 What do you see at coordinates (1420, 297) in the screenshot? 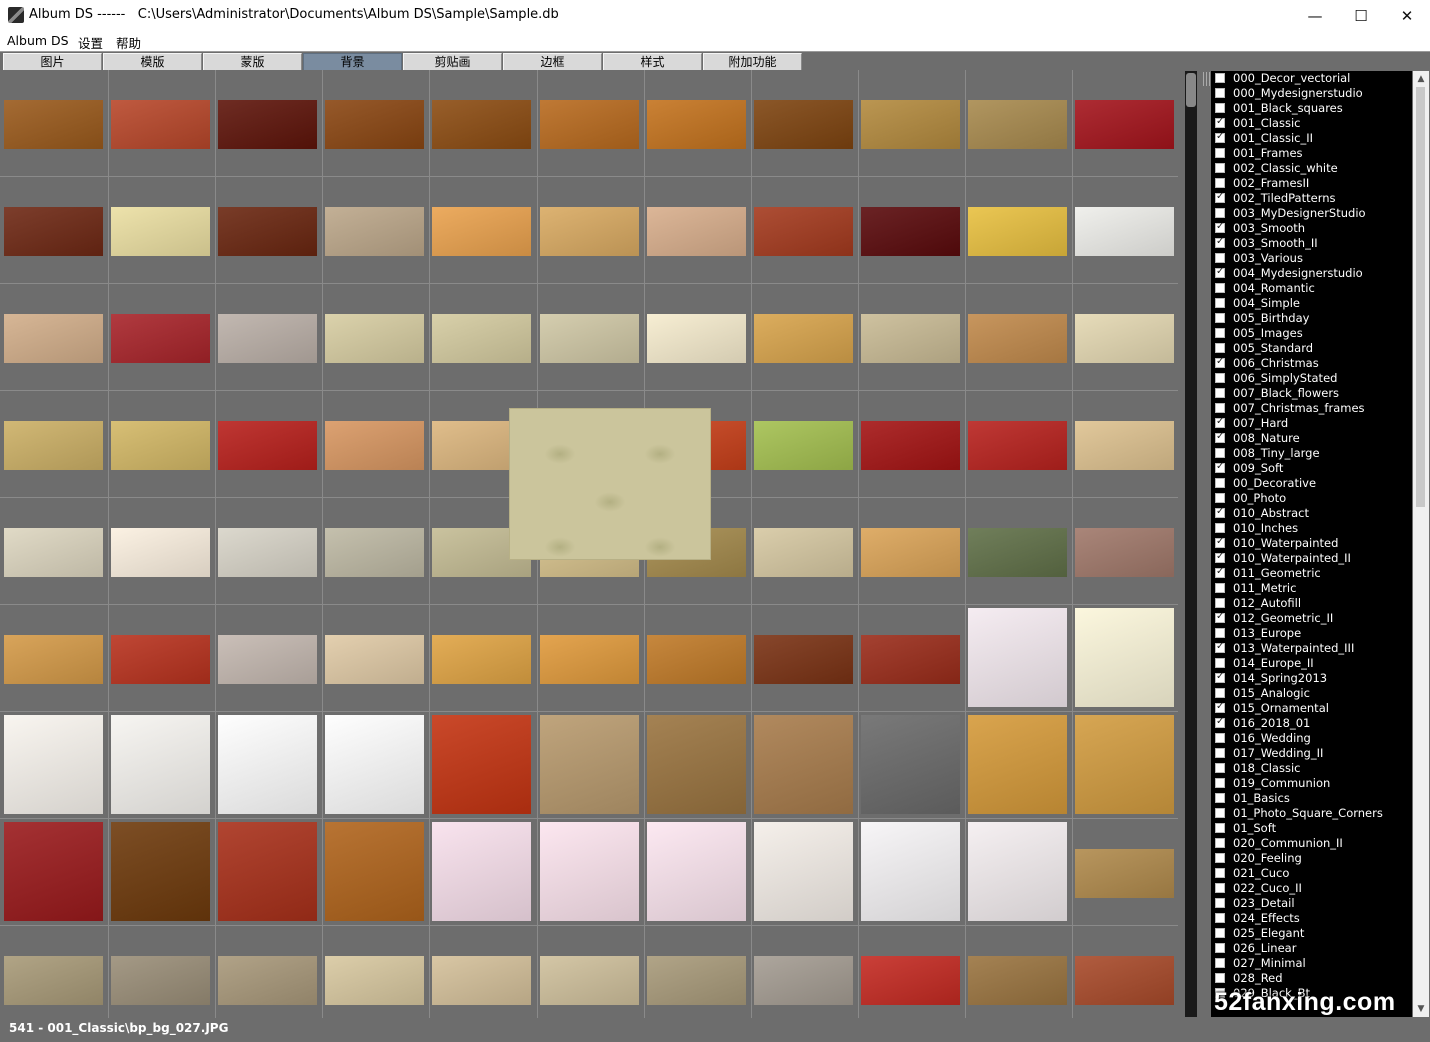
I see `list-scrollbar-thumb` at bounding box center [1420, 297].